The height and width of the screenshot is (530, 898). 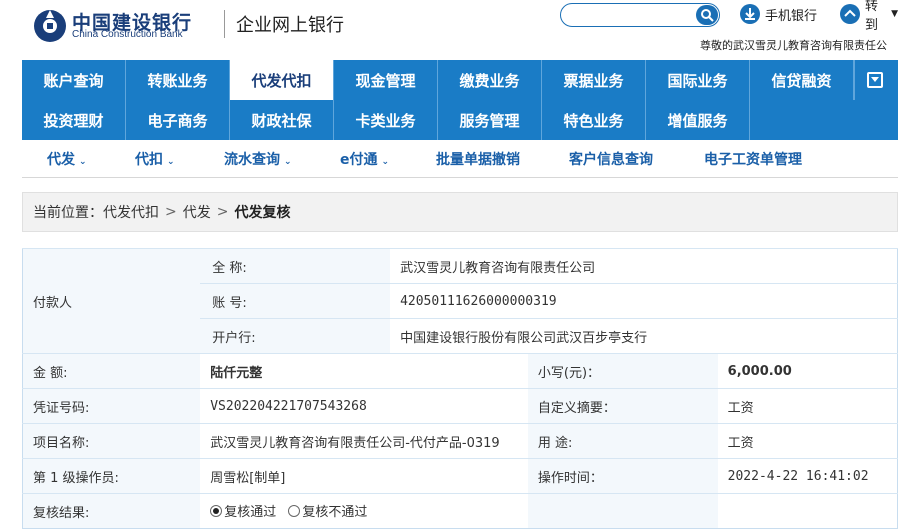 What do you see at coordinates (111, 441) in the screenshot?
I see `project-label: 项目名称:` at bounding box center [111, 441].